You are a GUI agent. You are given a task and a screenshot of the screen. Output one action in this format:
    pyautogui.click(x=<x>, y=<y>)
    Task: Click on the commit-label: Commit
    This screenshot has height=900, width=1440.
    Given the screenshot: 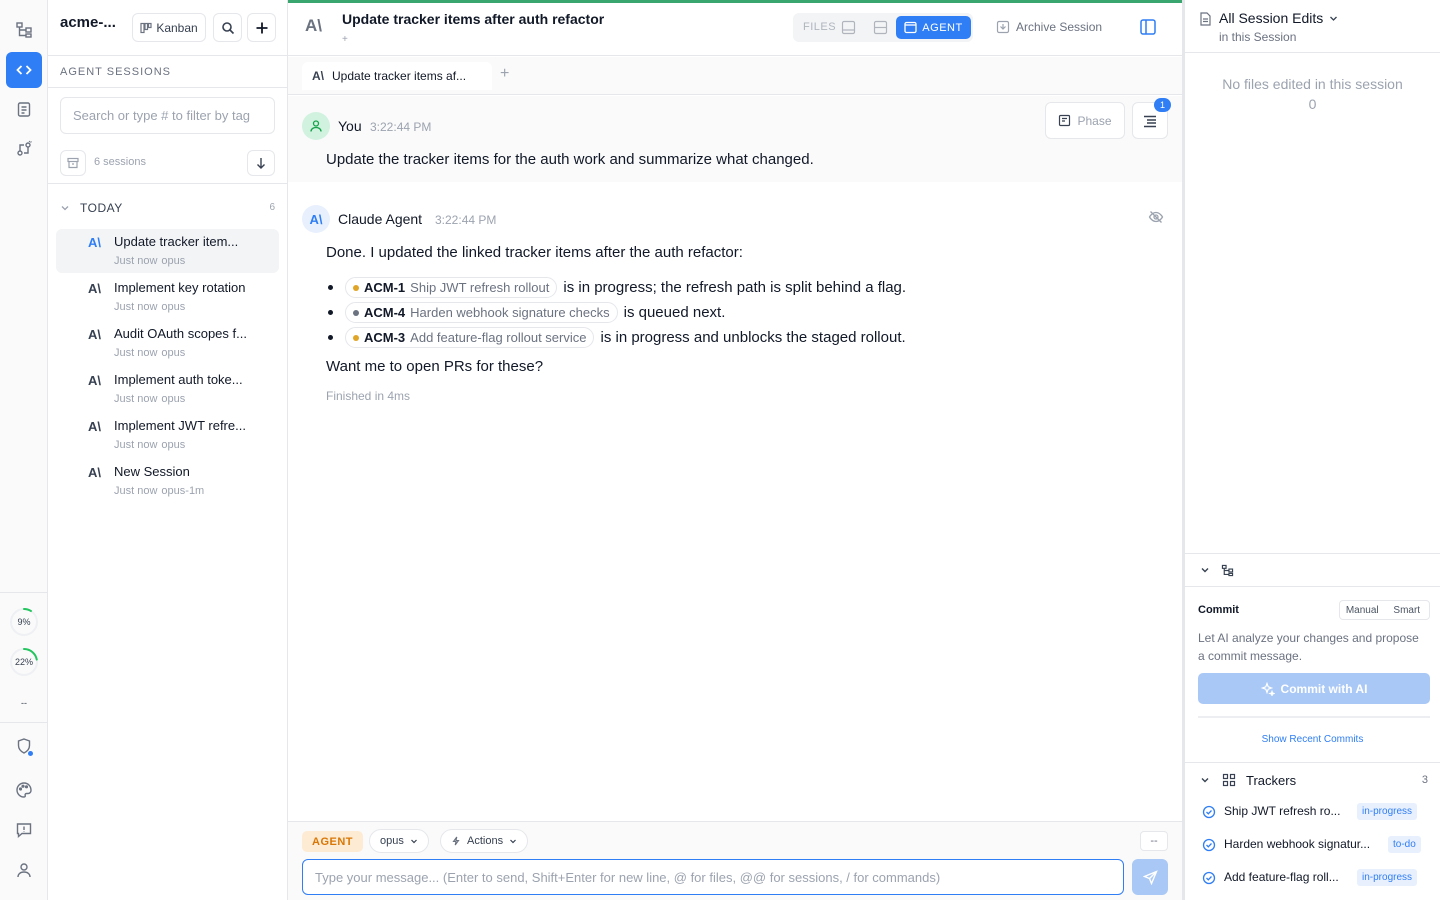 What is the action you would take?
    pyautogui.click(x=1218, y=610)
    